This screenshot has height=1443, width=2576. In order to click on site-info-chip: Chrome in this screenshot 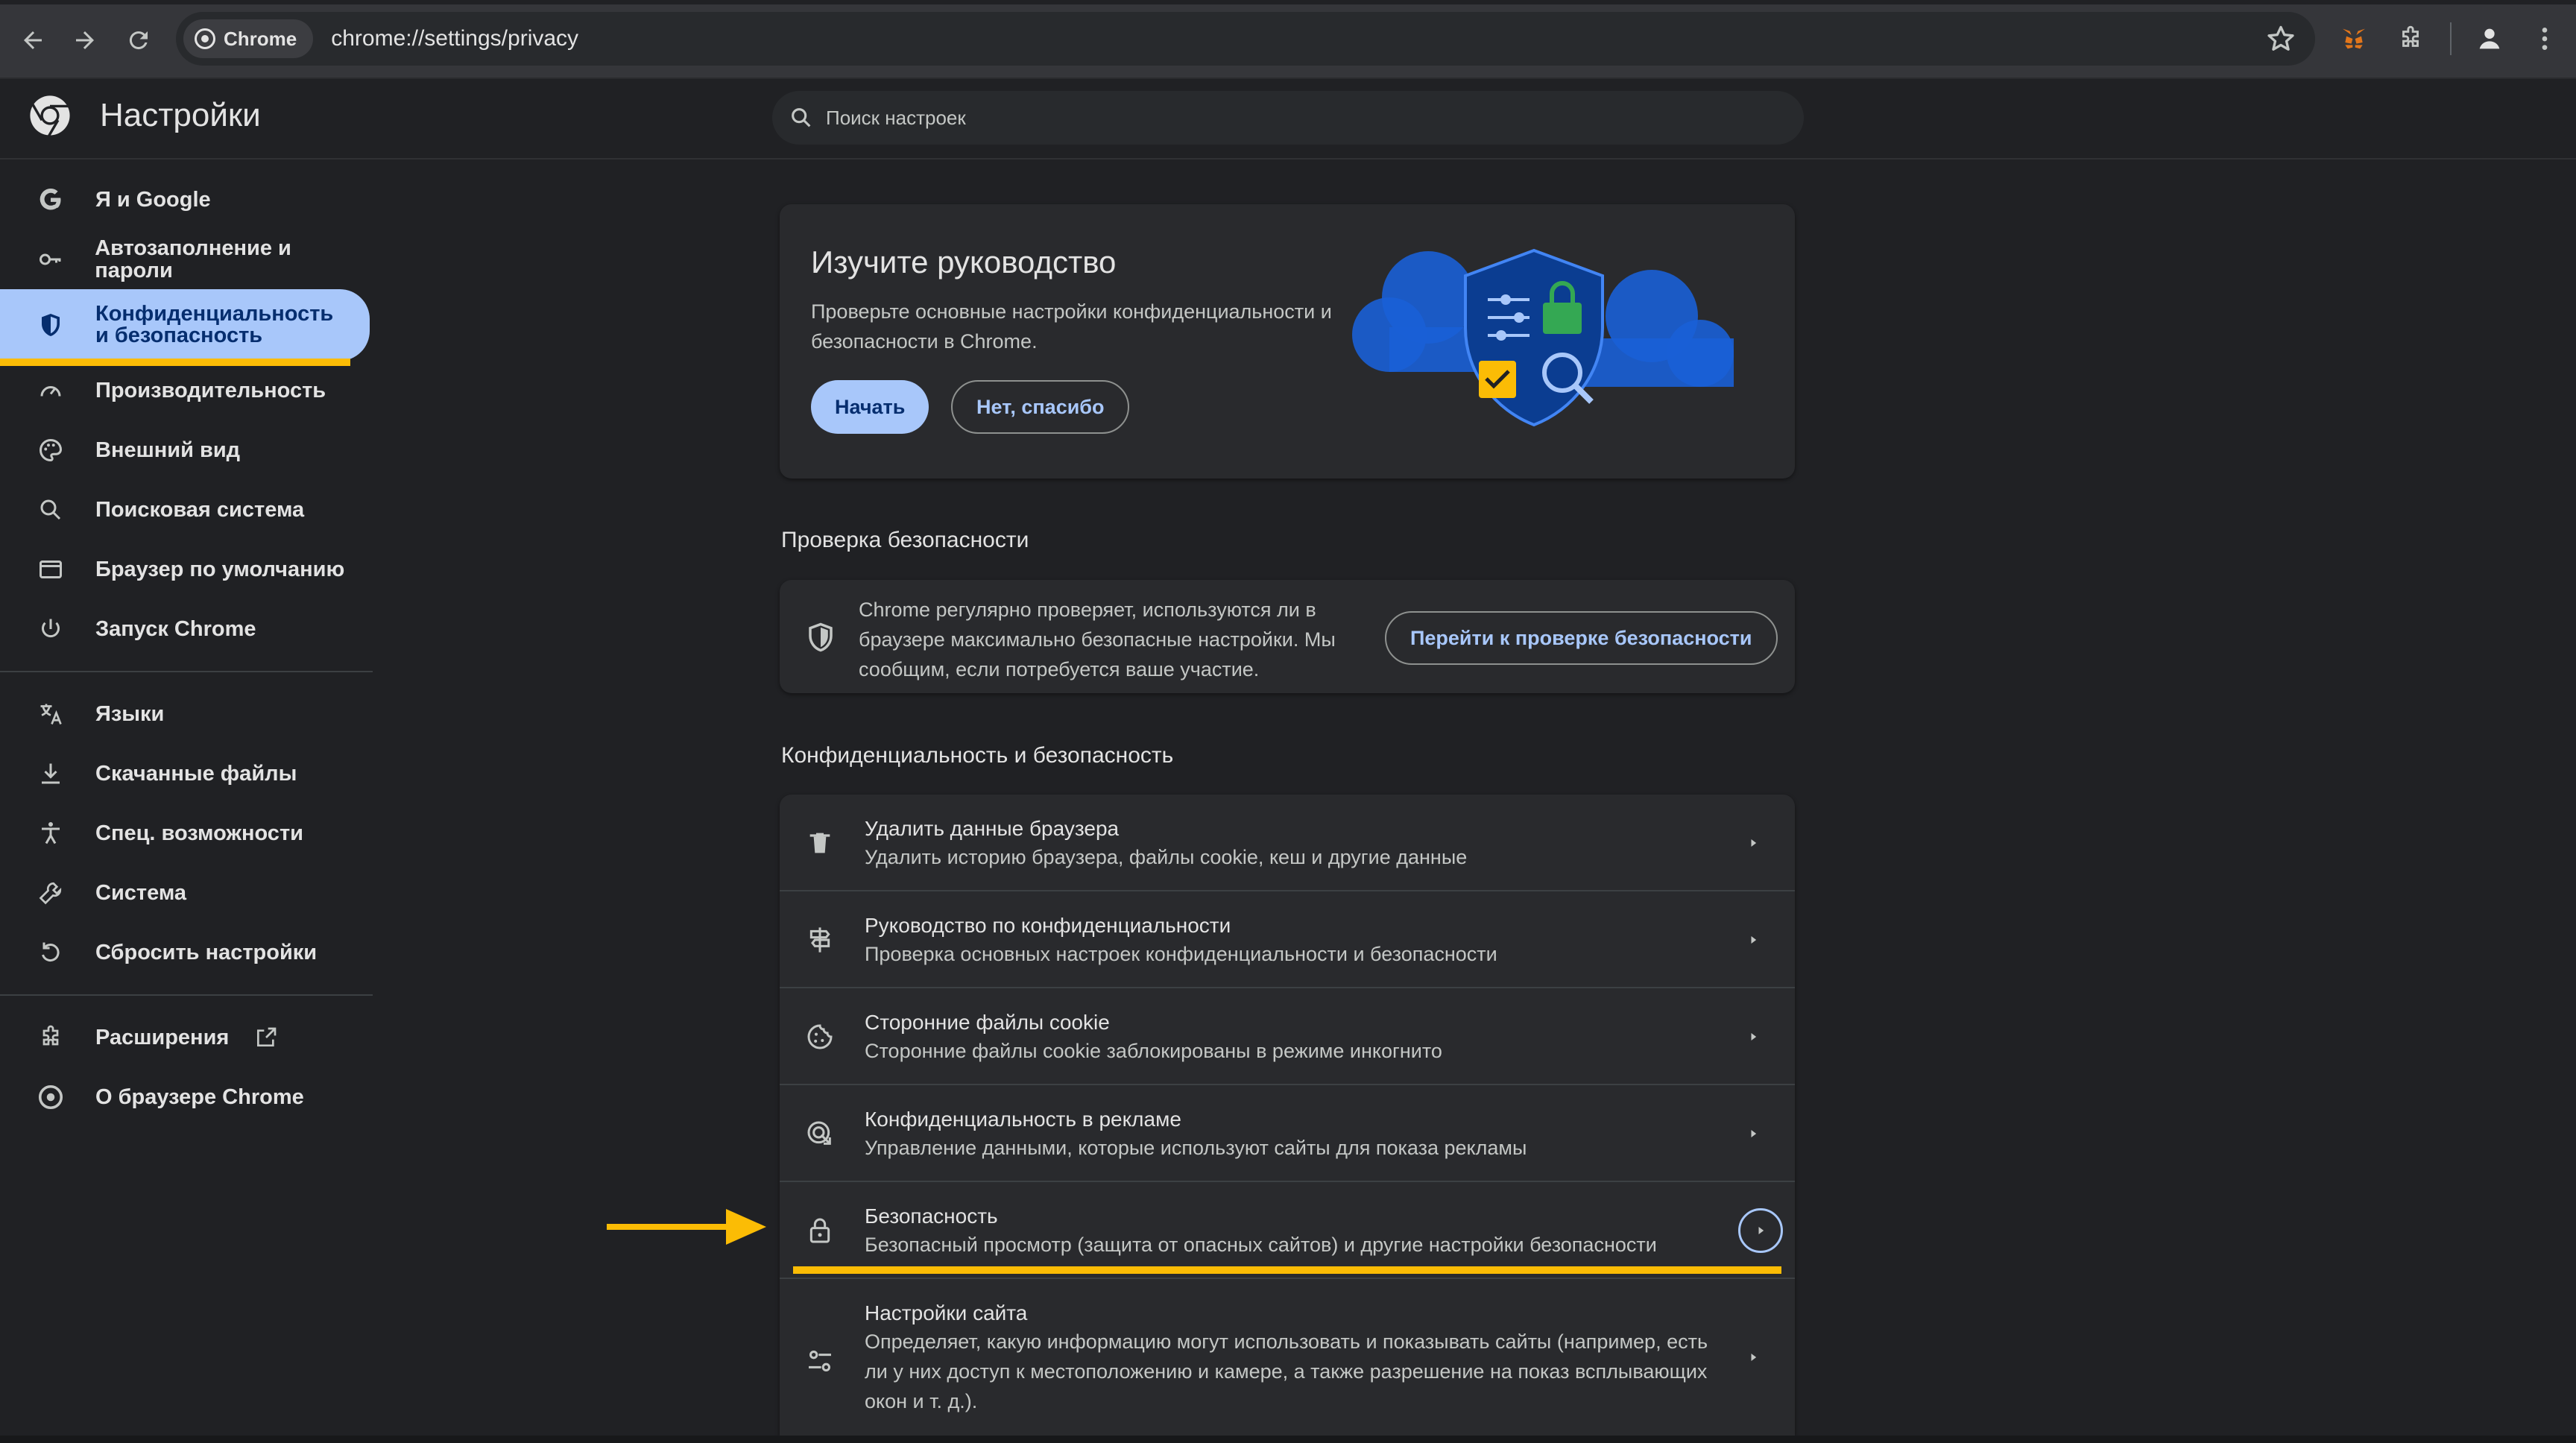, I will do `click(249, 38)`.